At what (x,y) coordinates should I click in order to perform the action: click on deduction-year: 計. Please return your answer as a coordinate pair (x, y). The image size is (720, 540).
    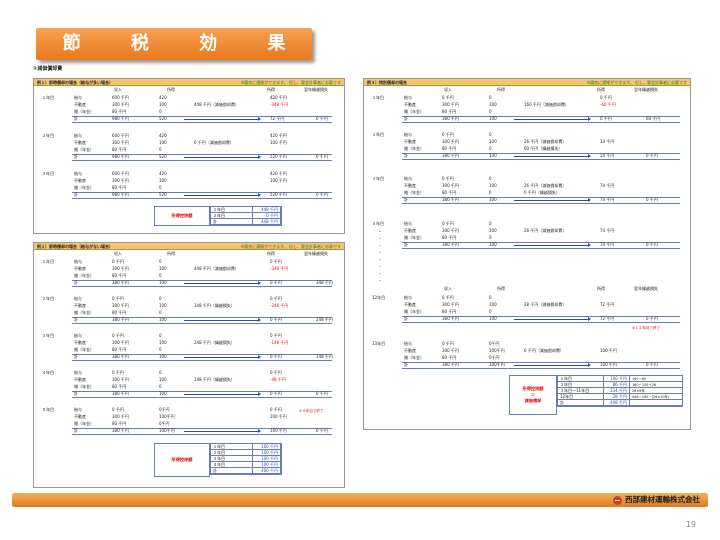
    Looking at the image, I should click on (232, 470).